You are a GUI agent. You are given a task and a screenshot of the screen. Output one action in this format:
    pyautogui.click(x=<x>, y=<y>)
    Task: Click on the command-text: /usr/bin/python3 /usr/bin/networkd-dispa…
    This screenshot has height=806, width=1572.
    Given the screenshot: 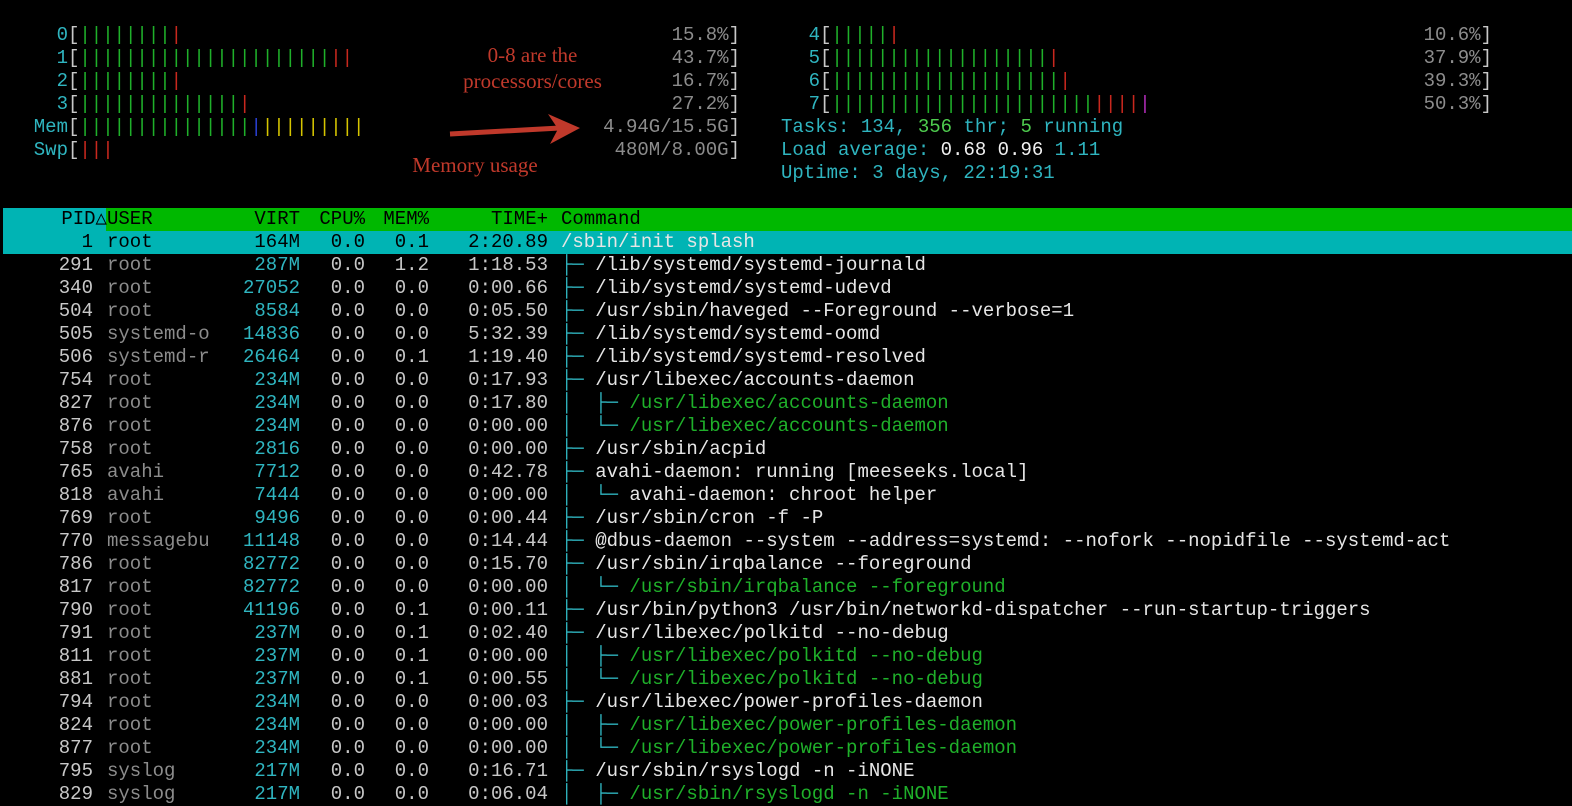 What is the action you would take?
    pyautogui.click(x=983, y=610)
    